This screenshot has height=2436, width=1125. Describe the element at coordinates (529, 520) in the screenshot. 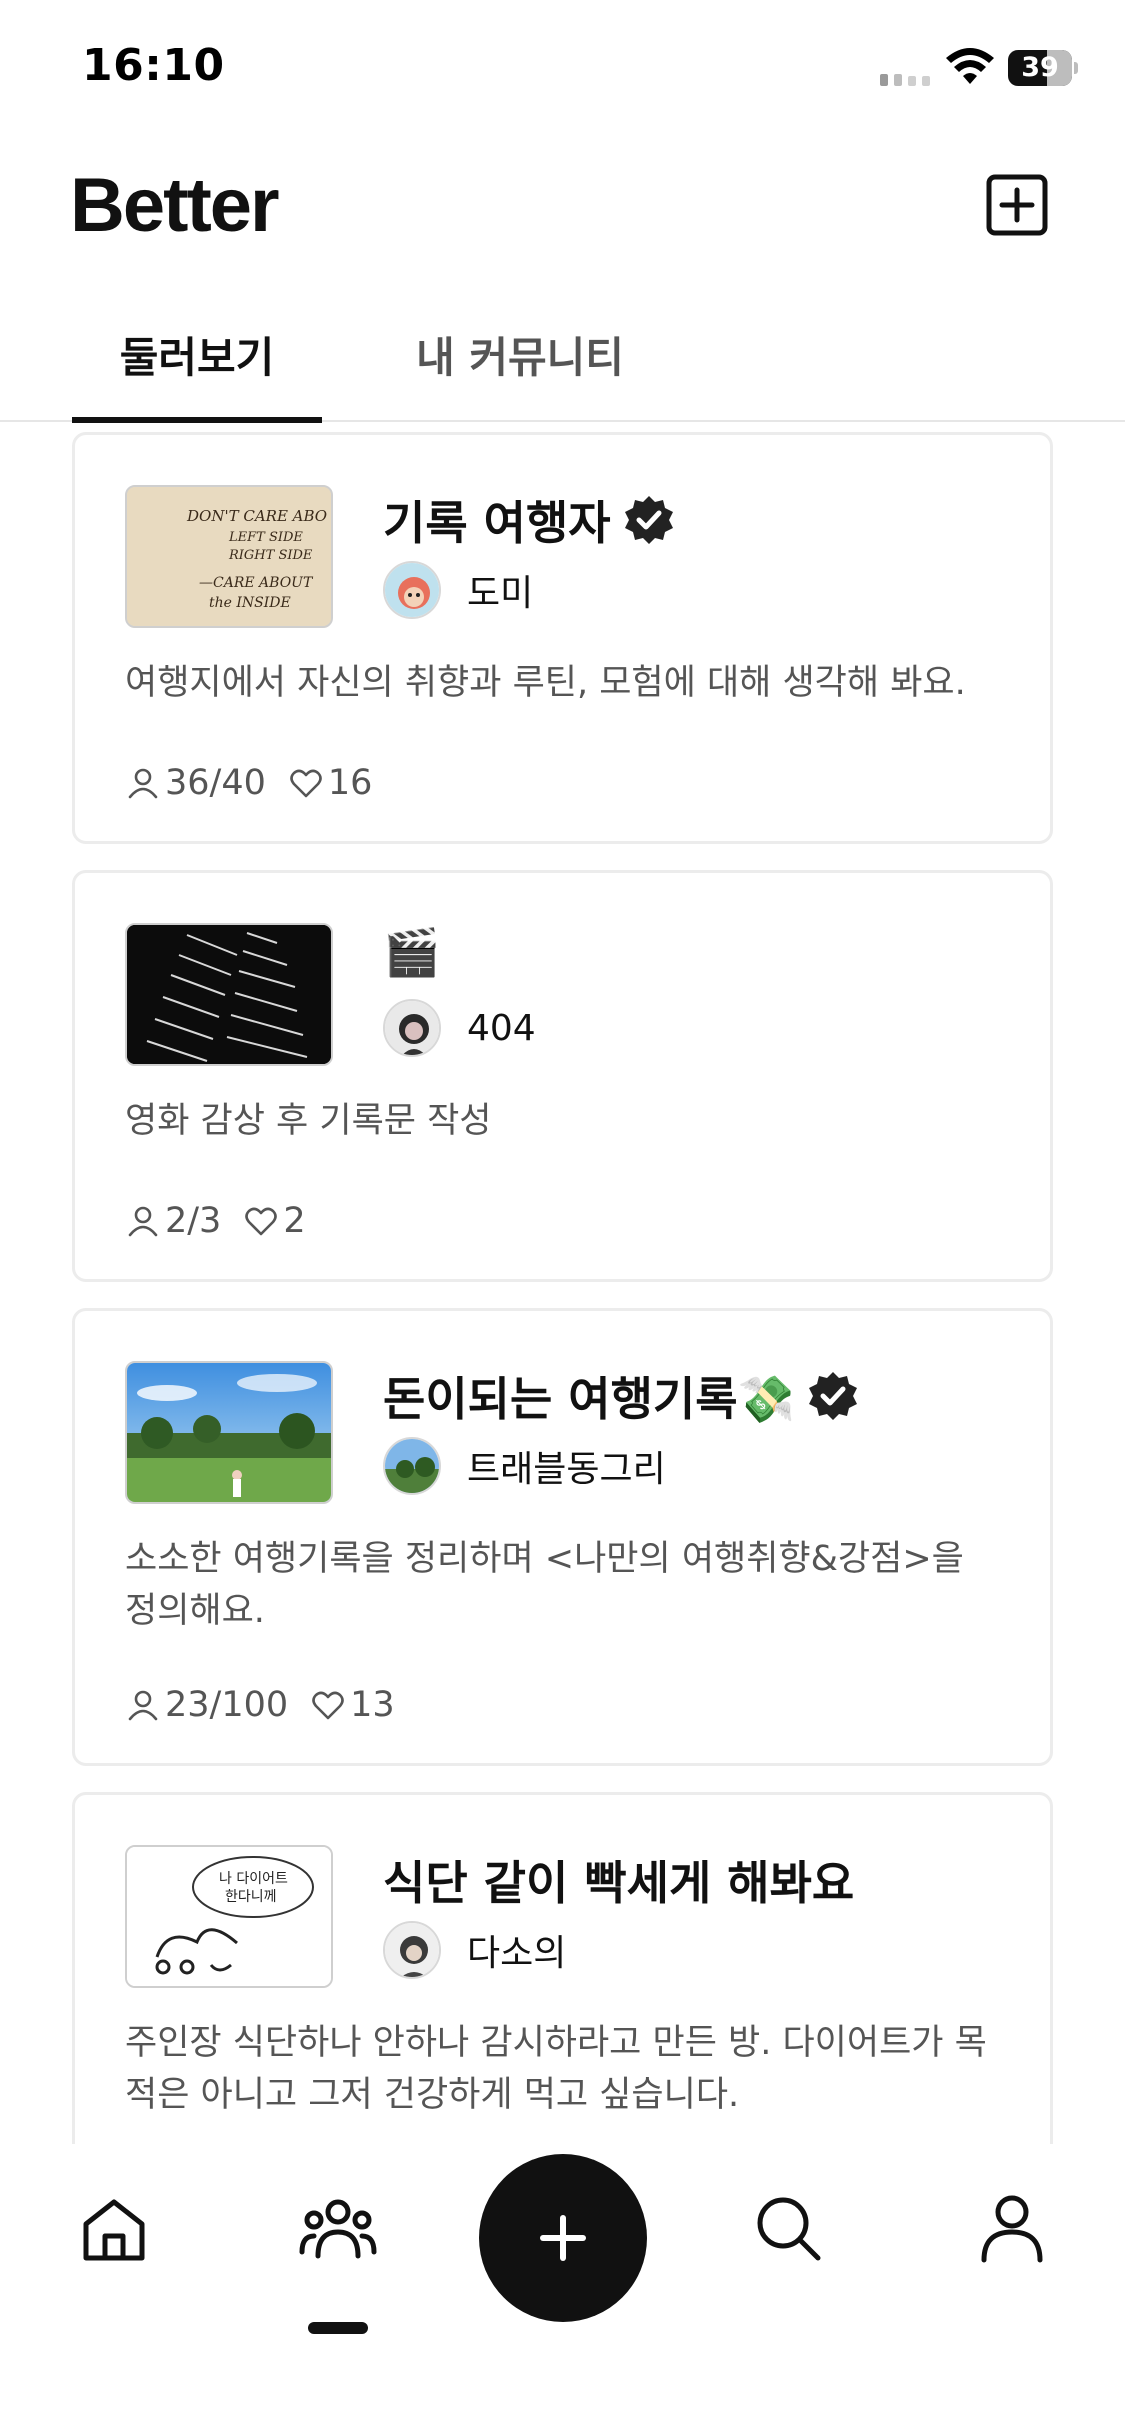

I see `community-title: 기록 여행자` at that location.